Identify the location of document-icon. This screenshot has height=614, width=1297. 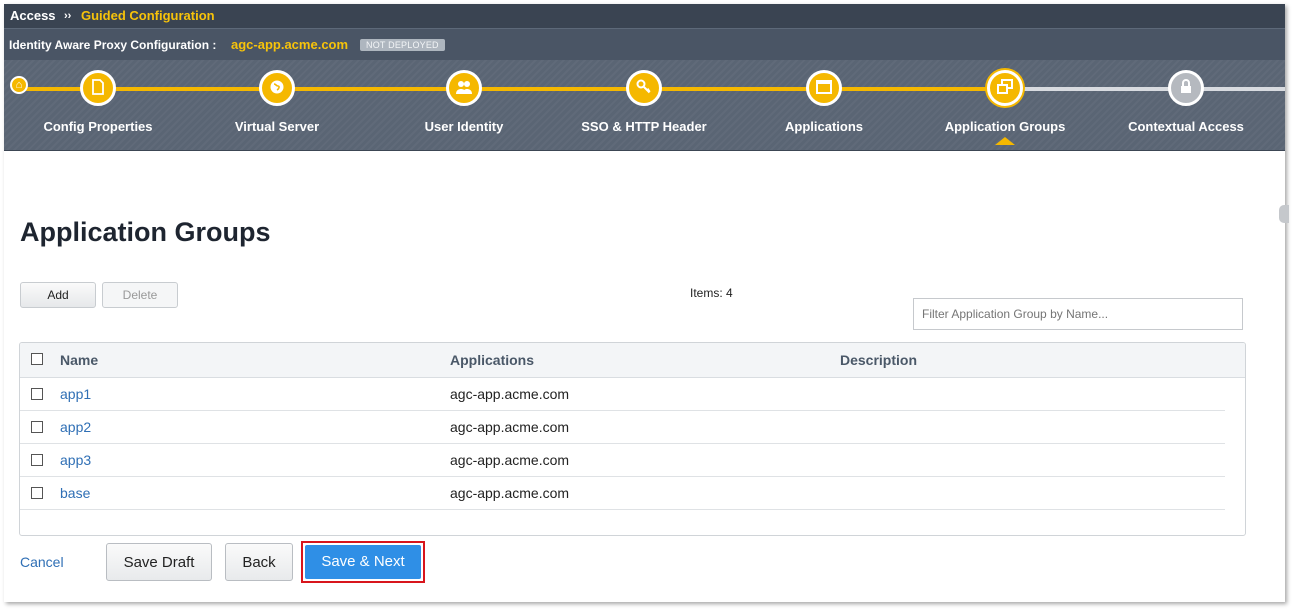
(98, 88).